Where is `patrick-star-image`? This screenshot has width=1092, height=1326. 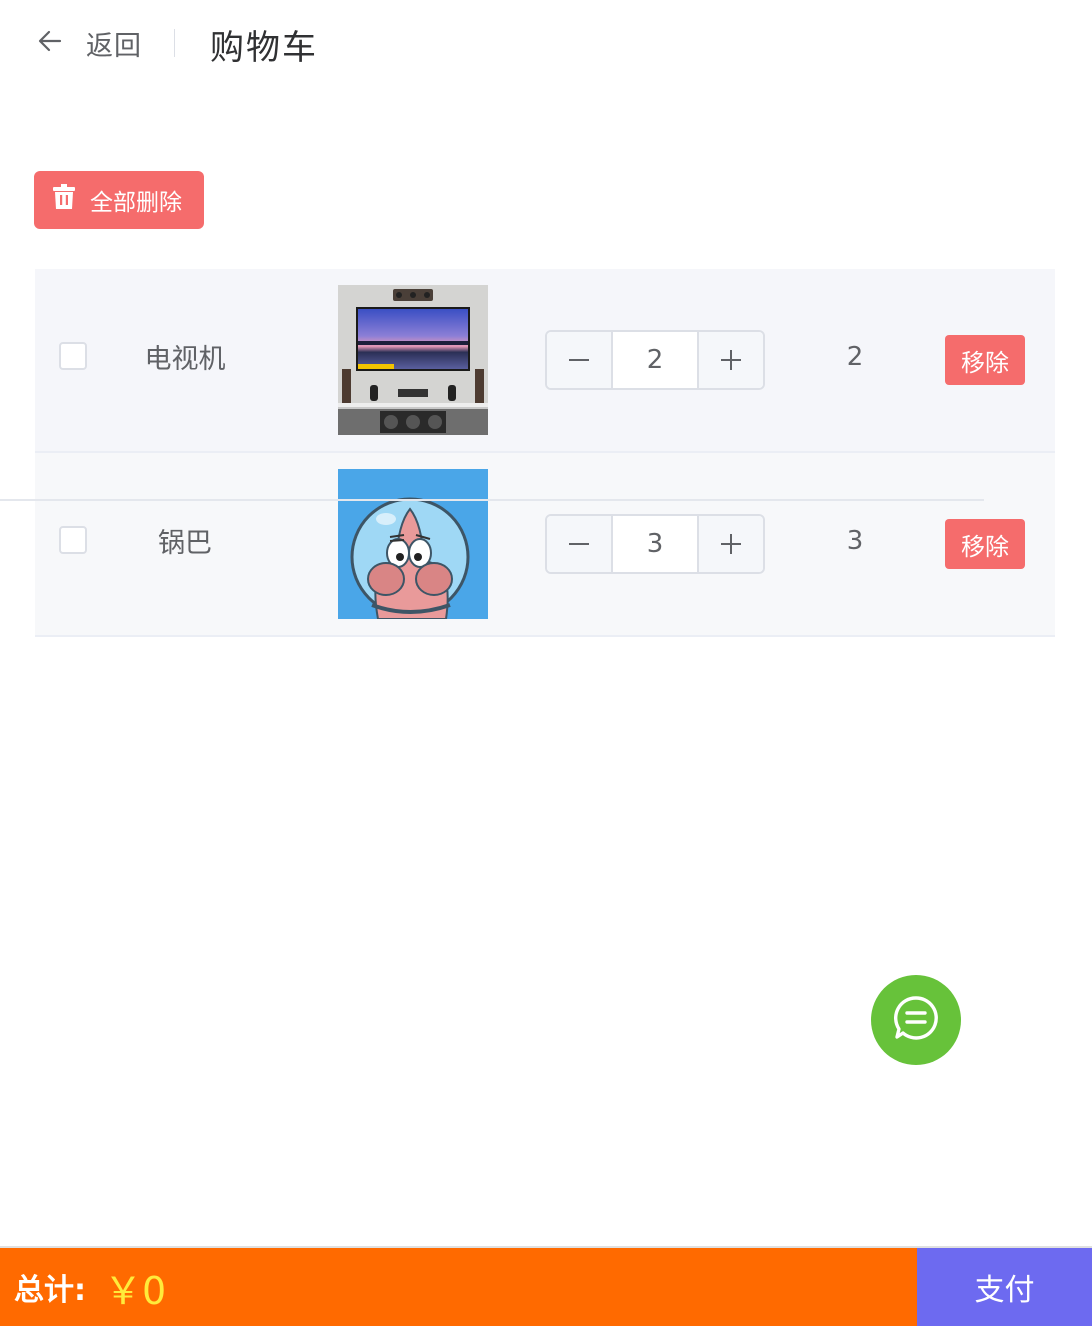
patrick-star-image is located at coordinates (413, 544).